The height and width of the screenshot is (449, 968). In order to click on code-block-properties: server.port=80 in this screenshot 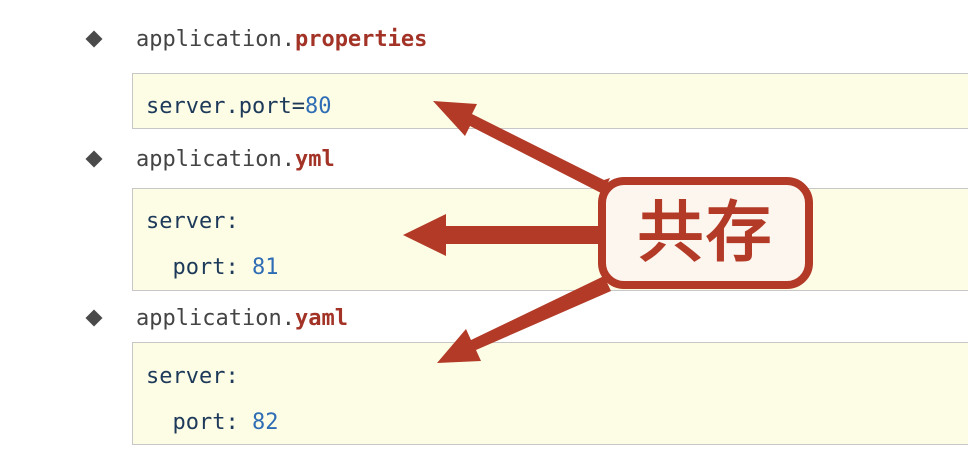, I will do `click(550, 101)`.